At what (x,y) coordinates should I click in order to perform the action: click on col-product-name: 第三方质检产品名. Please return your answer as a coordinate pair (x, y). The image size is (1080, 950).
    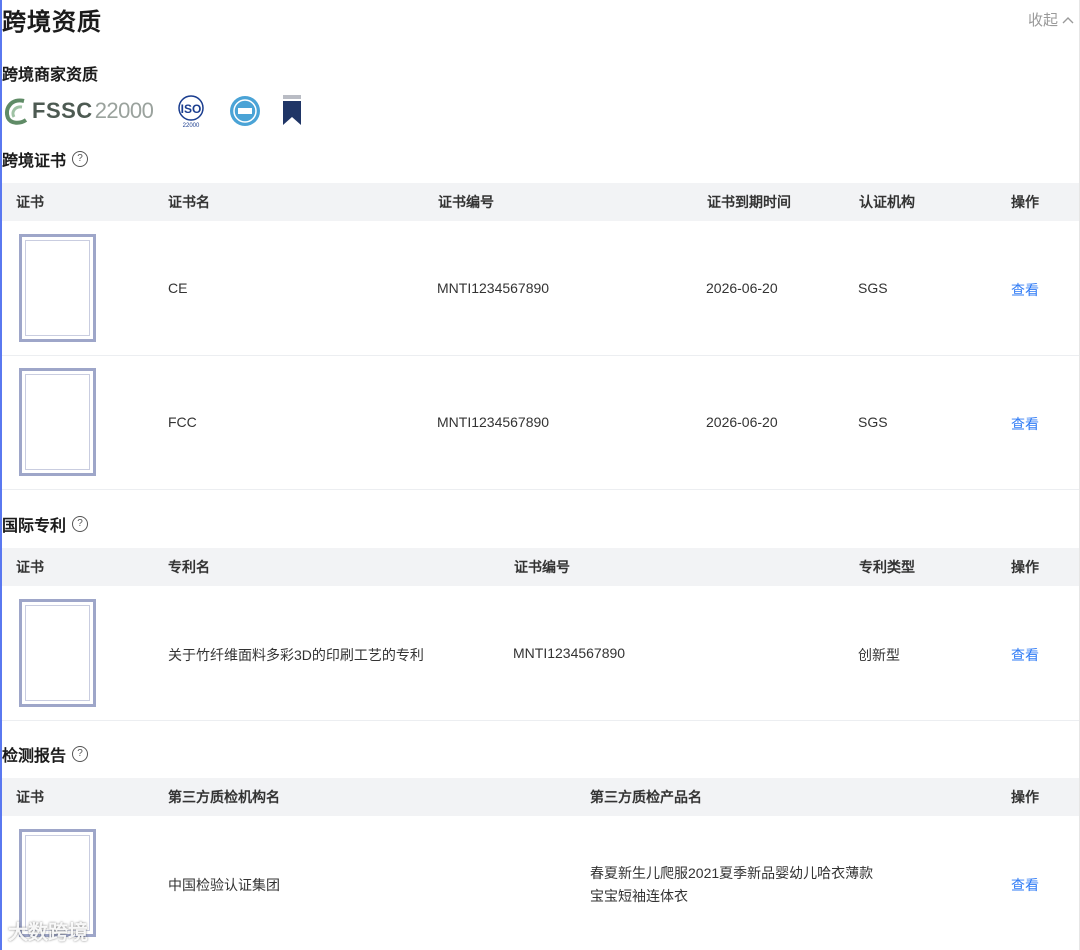
    Looking at the image, I should click on (646, 797).